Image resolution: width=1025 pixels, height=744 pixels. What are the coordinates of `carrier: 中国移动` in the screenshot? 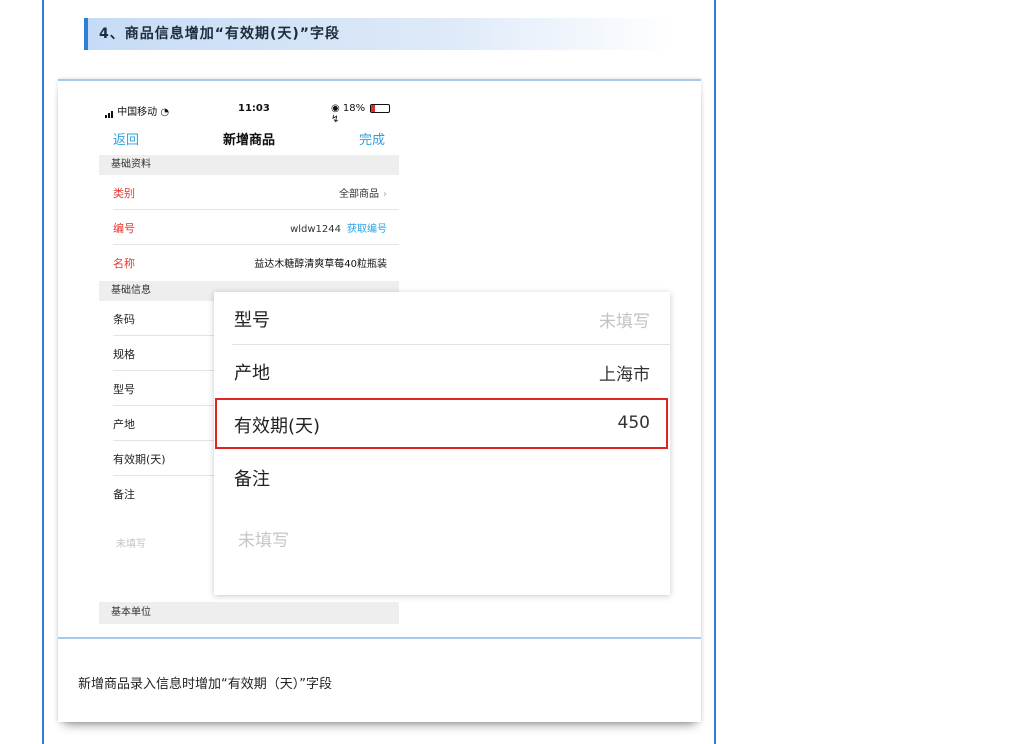 It's located at (137, 112).